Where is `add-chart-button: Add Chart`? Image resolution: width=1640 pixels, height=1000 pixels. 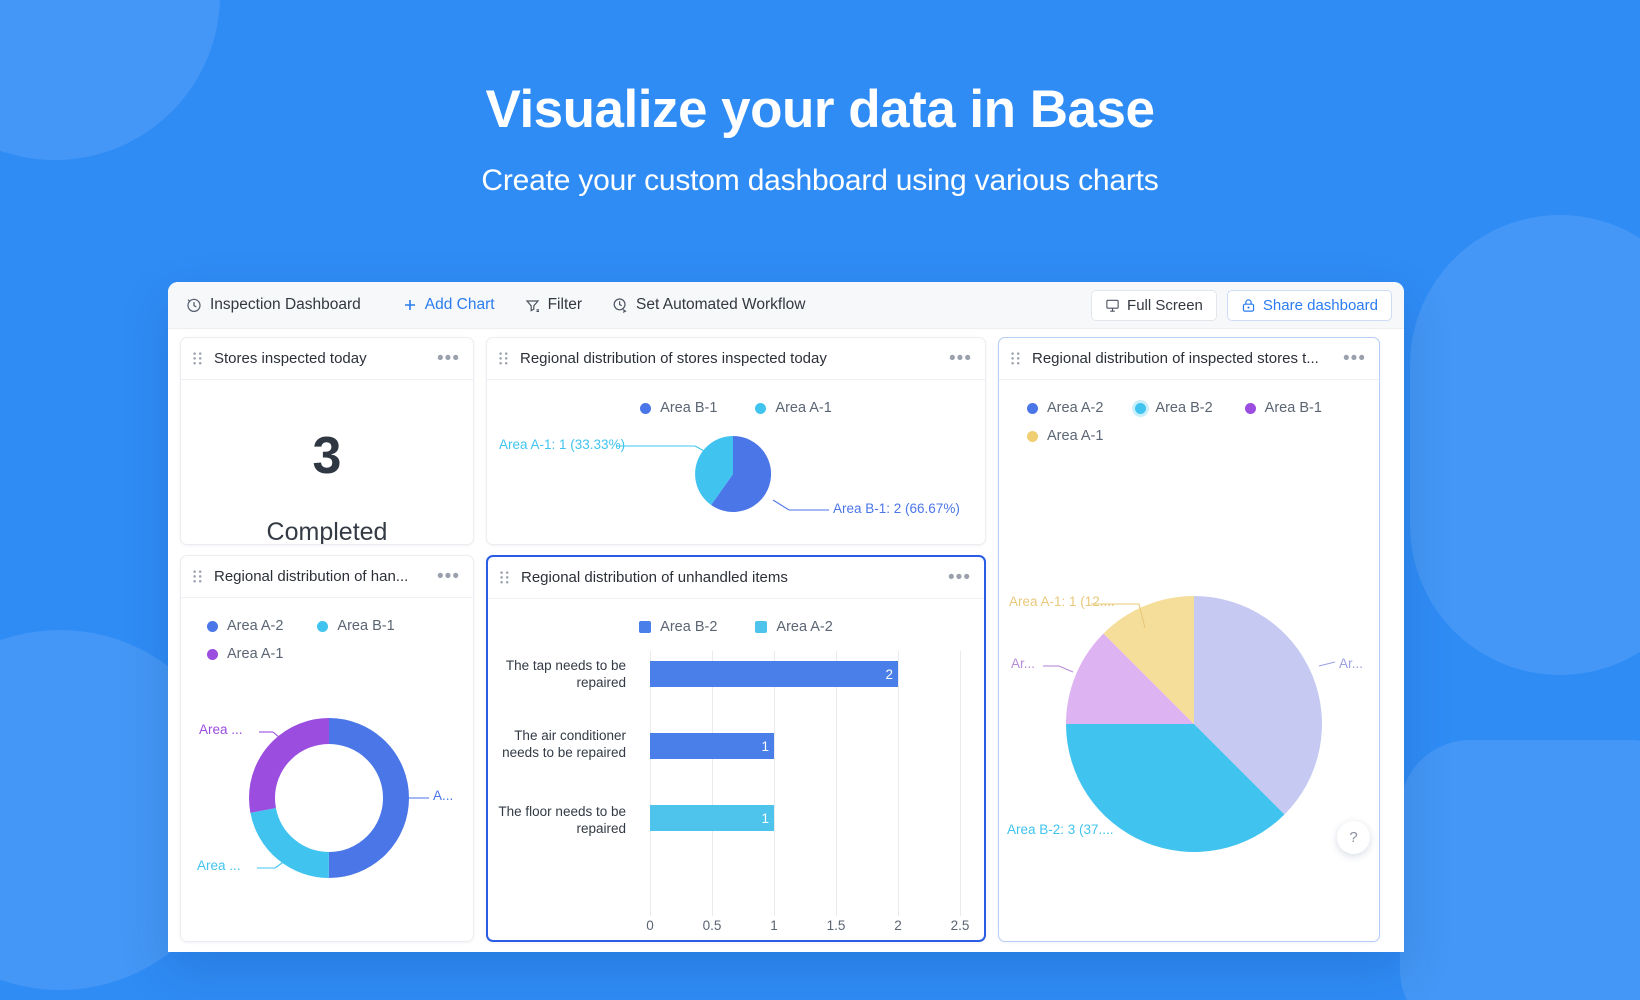
add-chart-button: Add Chart is located at coordinates (449, 305).